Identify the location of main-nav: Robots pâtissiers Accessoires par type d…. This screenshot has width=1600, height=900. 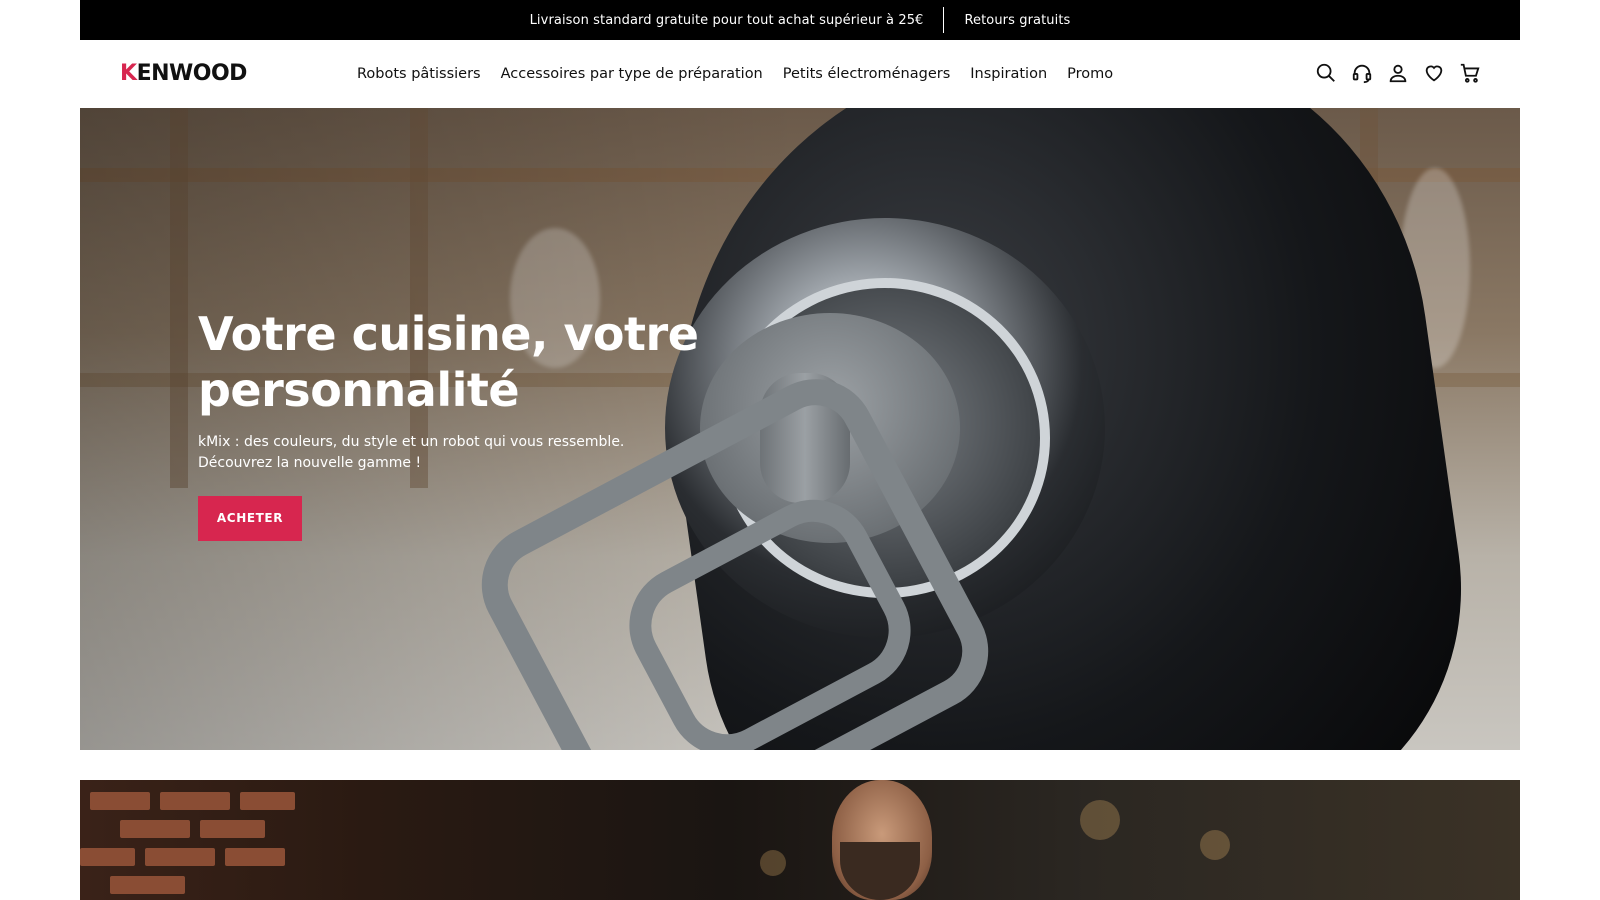
(745, 74).